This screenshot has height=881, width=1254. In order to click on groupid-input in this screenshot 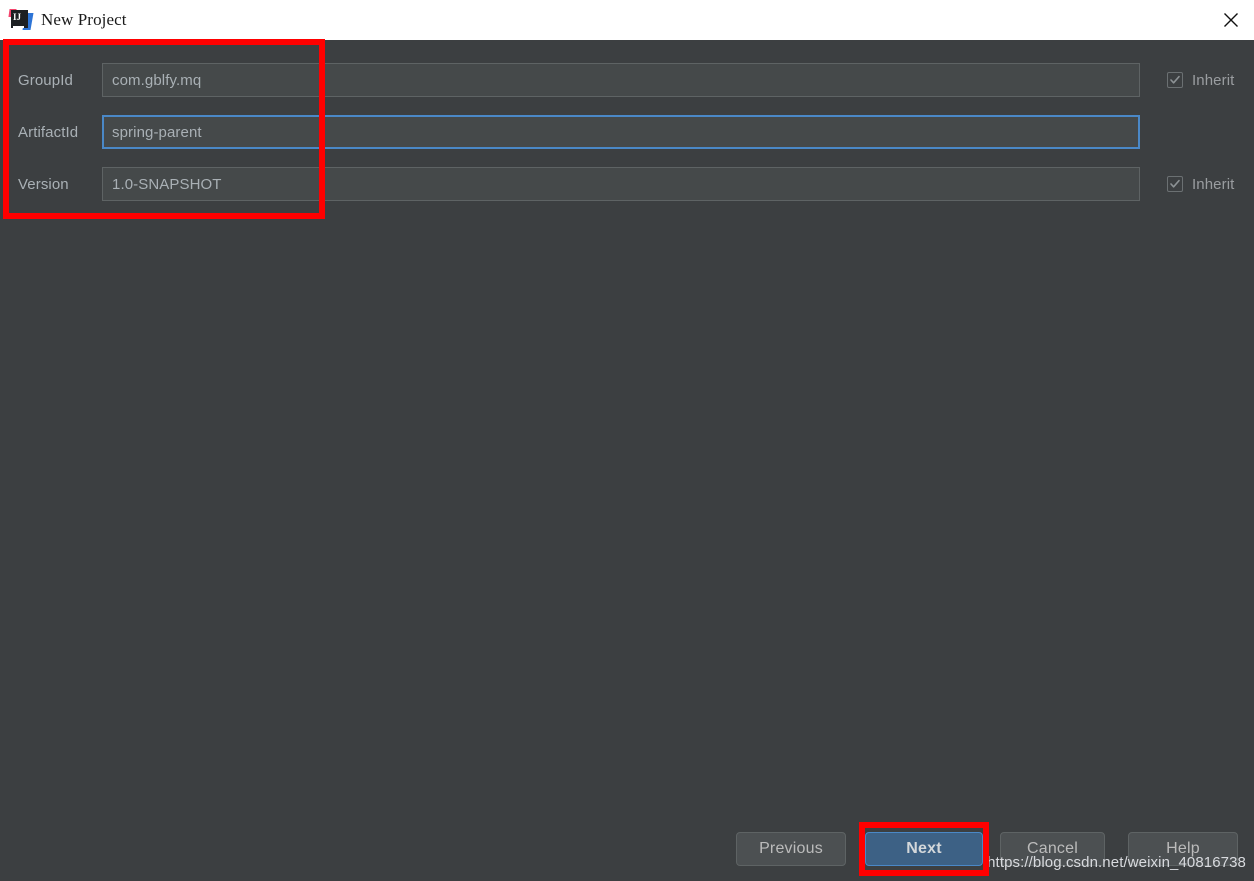, I will do `click(621, 80)`.